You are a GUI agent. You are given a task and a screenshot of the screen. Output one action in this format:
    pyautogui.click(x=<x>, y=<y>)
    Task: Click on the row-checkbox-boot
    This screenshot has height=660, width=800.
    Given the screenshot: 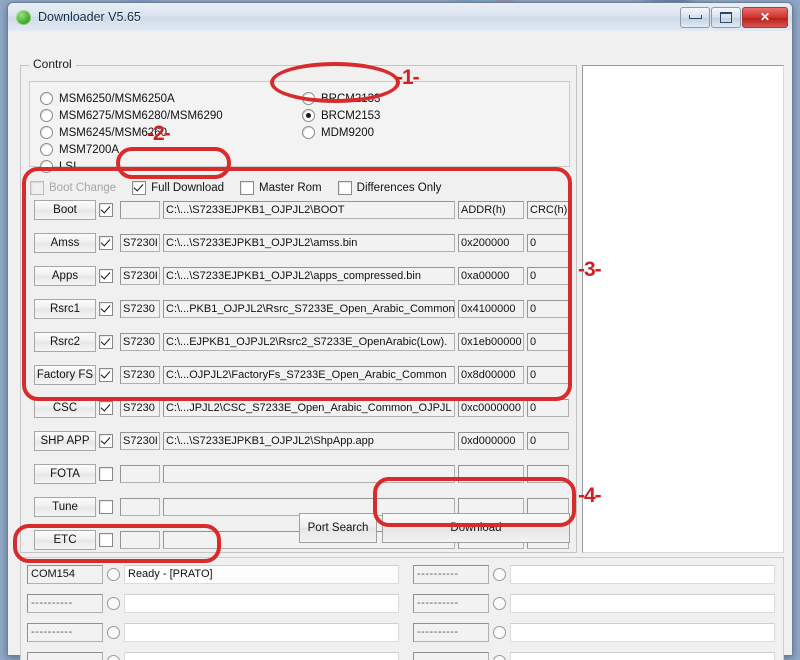 What is the action you would take?
    pyautogui.click(x=108, y=210)
    